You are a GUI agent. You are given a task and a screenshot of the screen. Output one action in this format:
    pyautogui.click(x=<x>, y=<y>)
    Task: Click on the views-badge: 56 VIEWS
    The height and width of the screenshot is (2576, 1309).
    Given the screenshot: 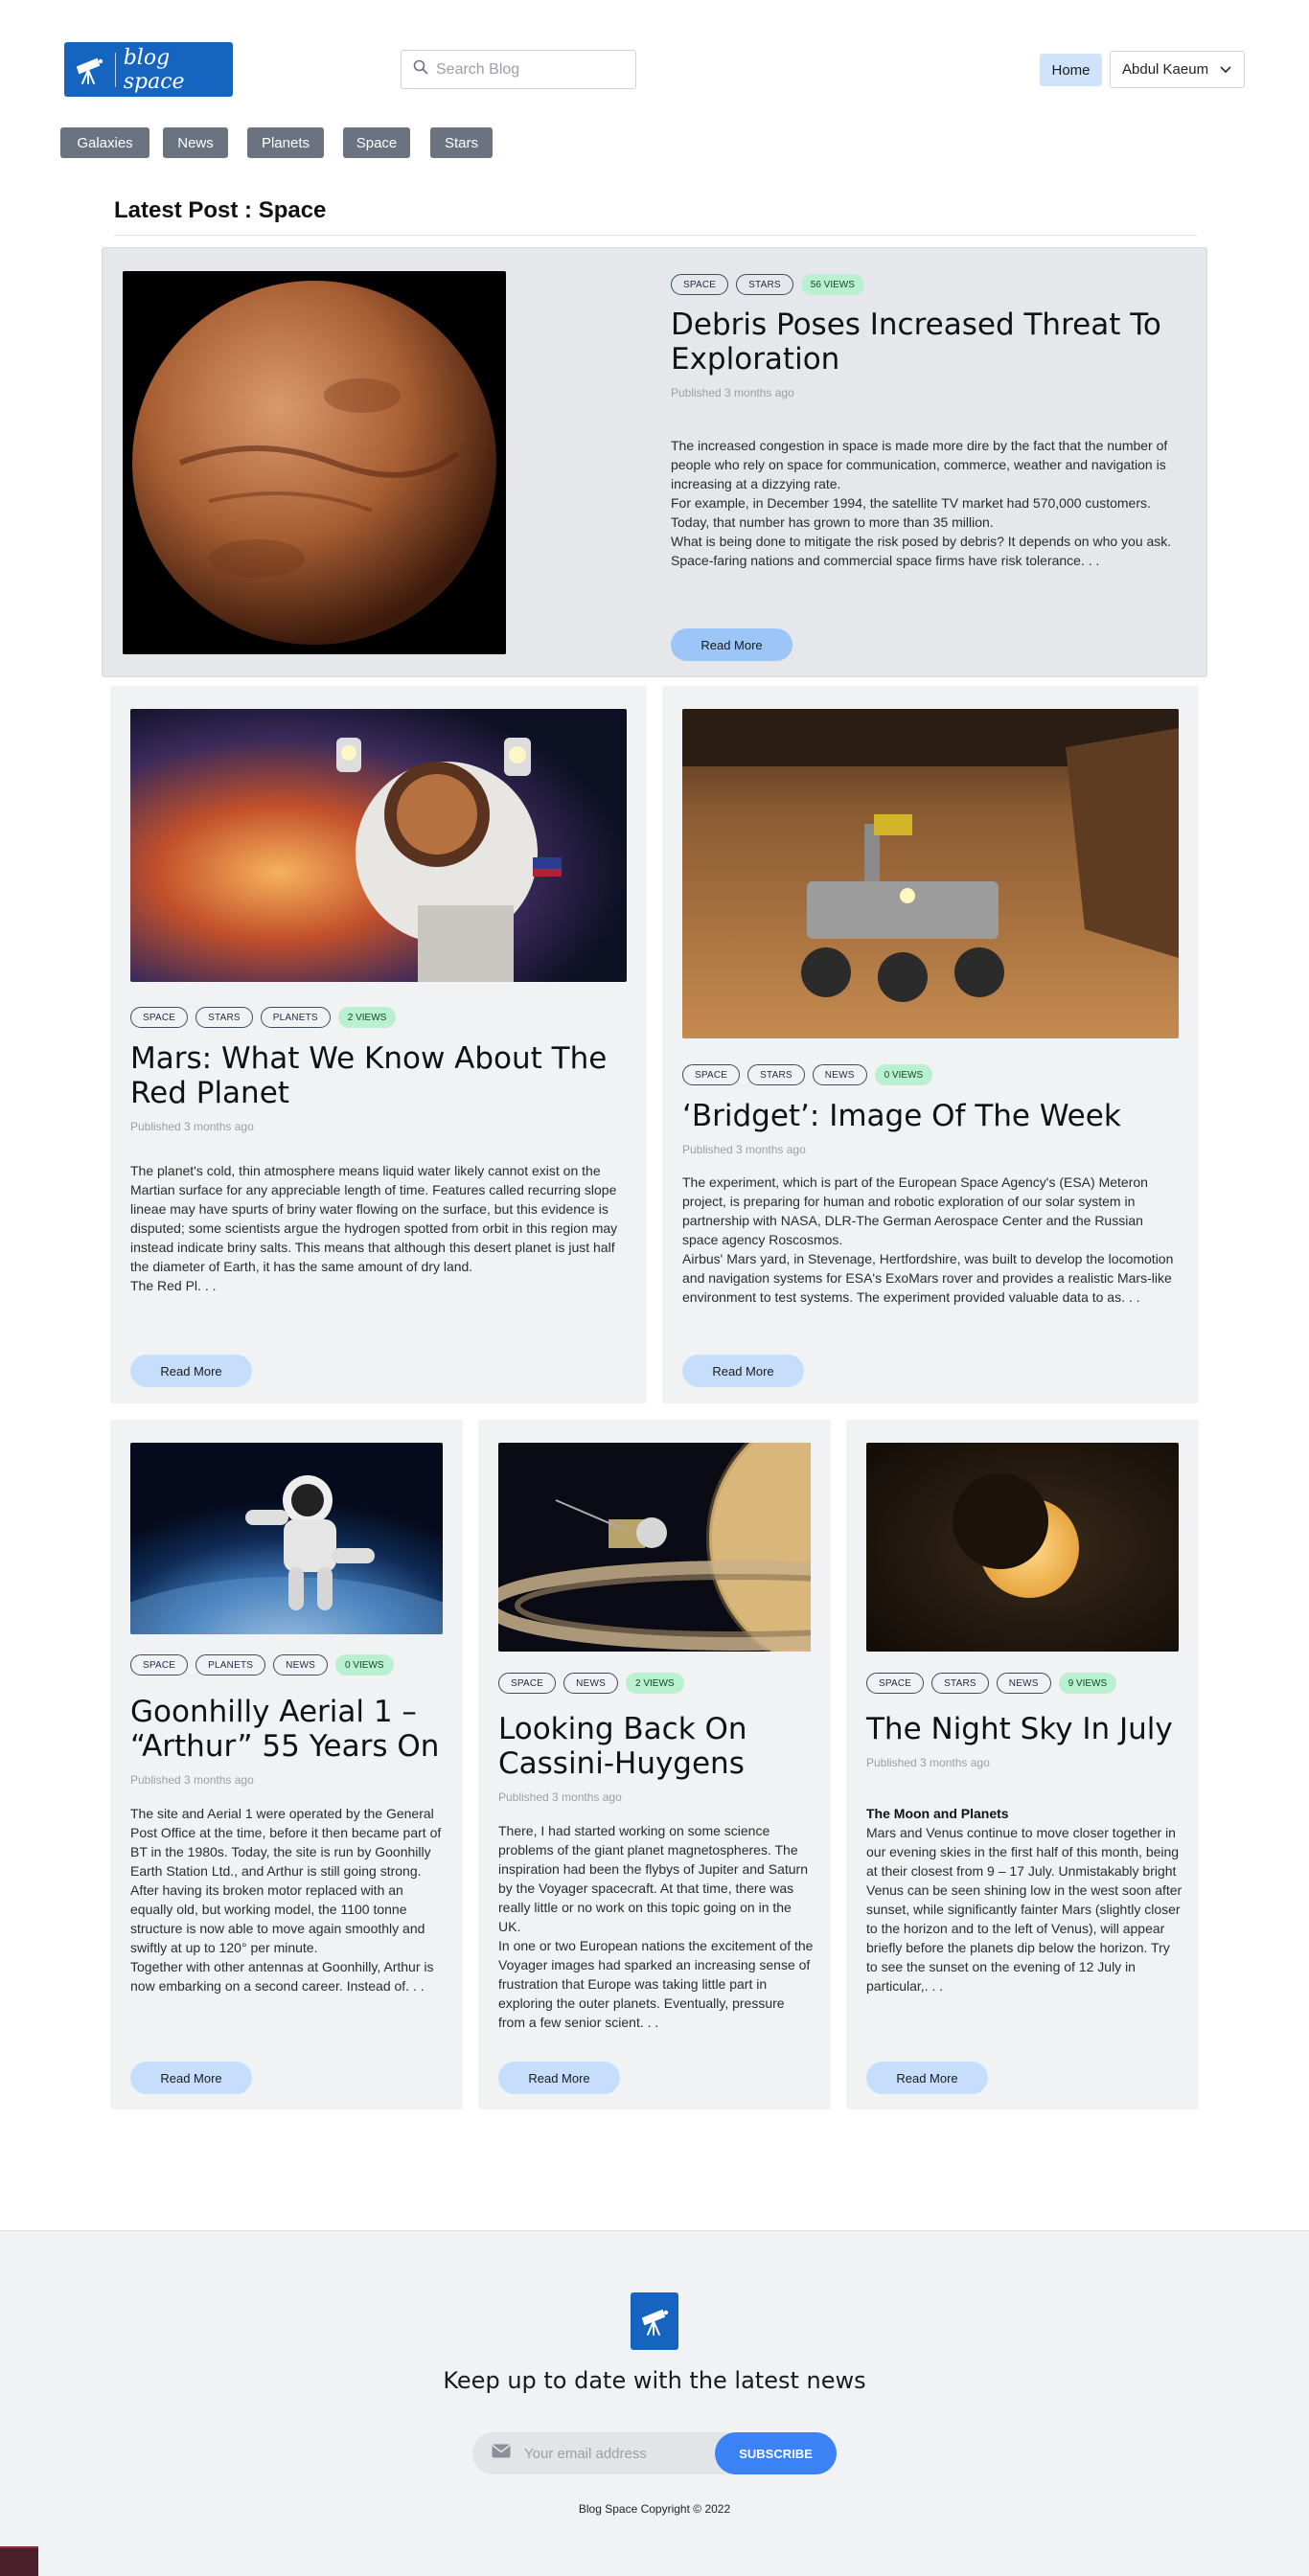 What is the action you would take?
    pyautogui.click(x=832, y=284)
    